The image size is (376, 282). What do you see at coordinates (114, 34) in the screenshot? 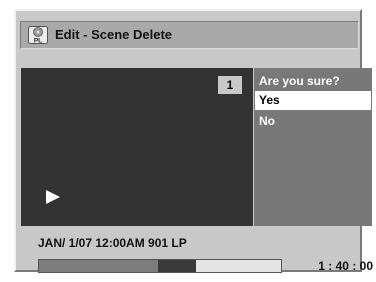
I see `page-title: Edit - Scene Delete` at bounding box center [114, 34].